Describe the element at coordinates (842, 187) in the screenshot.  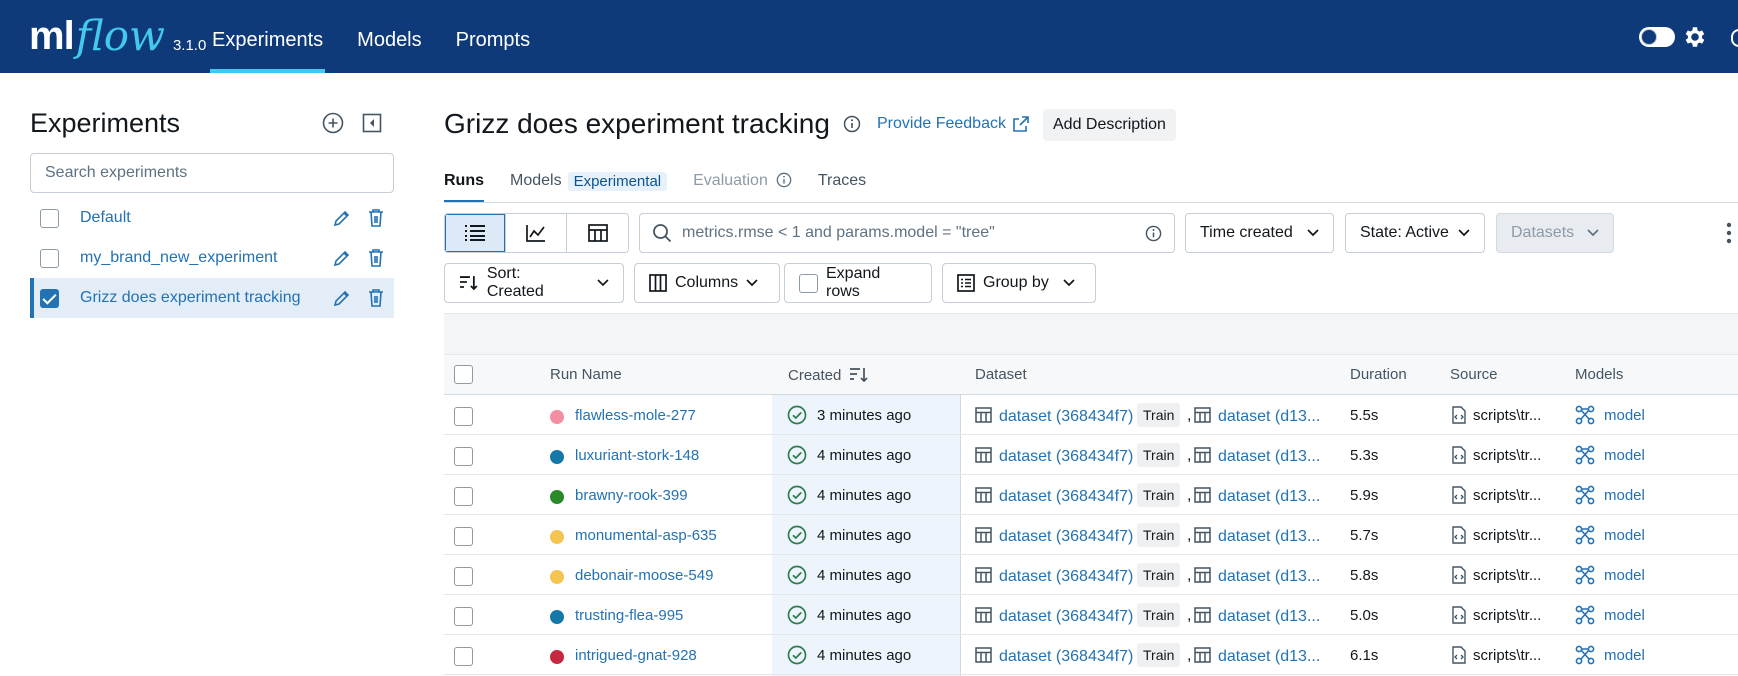
I see `tab-traces: Traces` at that location.